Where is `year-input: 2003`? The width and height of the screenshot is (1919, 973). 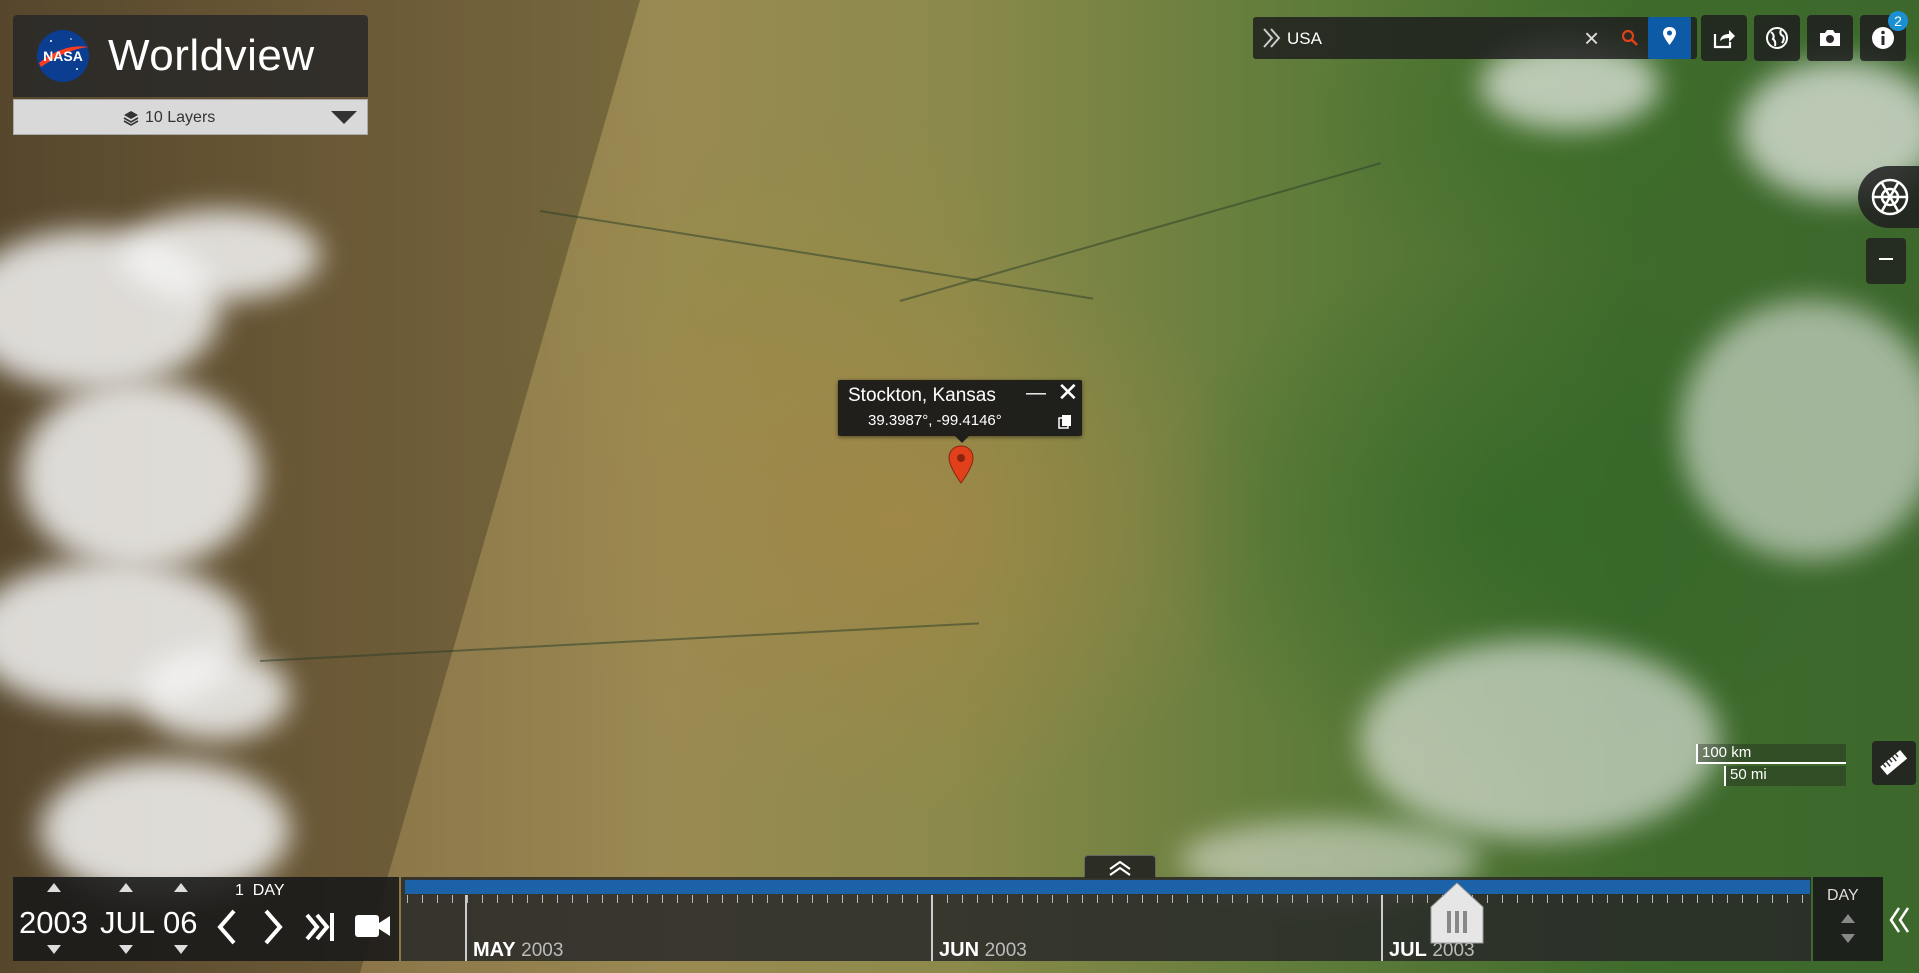
year-input: 2003 is located at coordinates (53, 923).